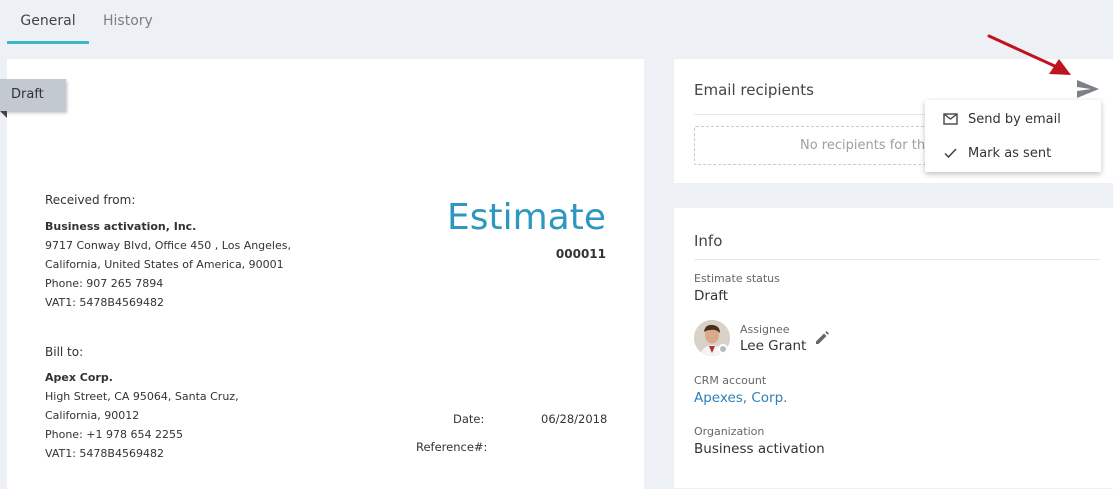  Describe the element at coordinates (121, 226) in the screenshot. I see `sender-name: Business activation, Inc.` at that location.